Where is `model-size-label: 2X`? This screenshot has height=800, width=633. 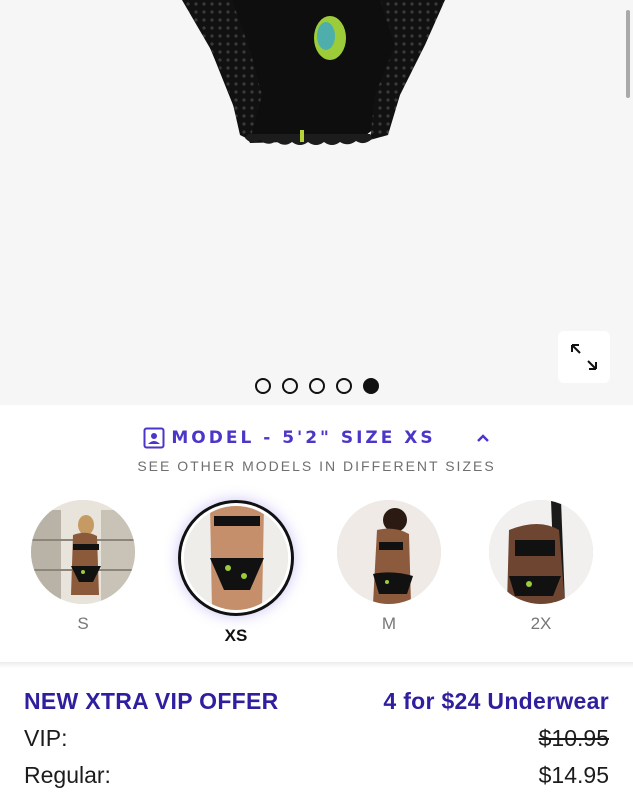
model-size-label: 2X is located at coordinates (541, 623).